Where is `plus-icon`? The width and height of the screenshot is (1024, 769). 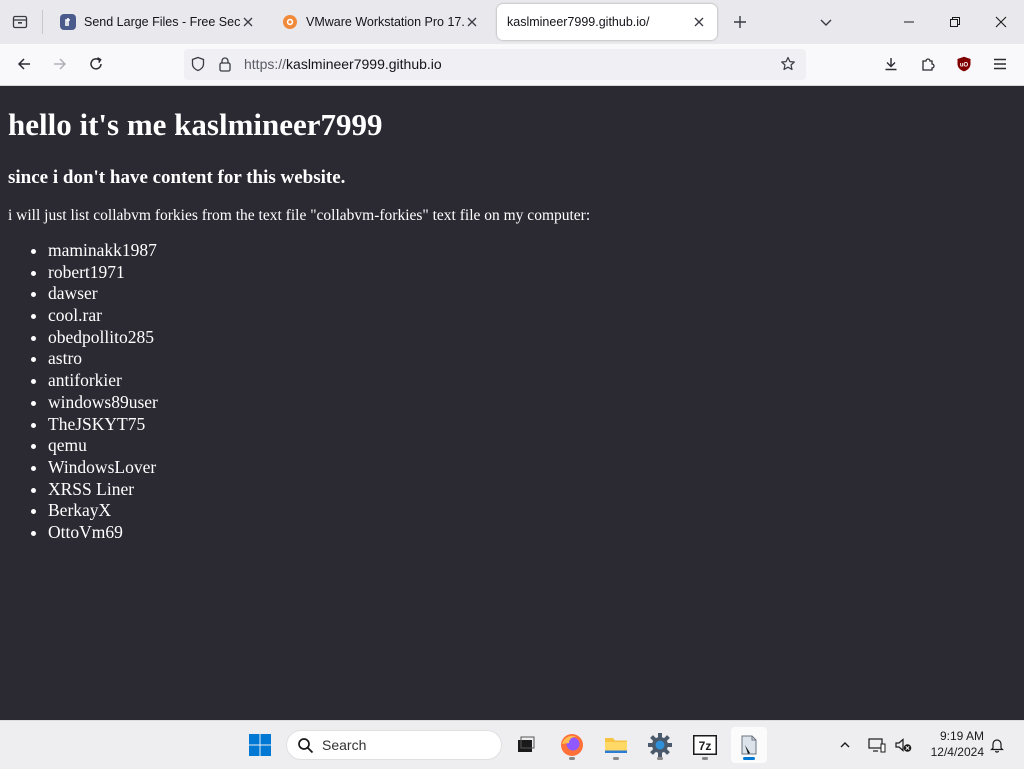 plus-icon is located at coordinates (740, 22).